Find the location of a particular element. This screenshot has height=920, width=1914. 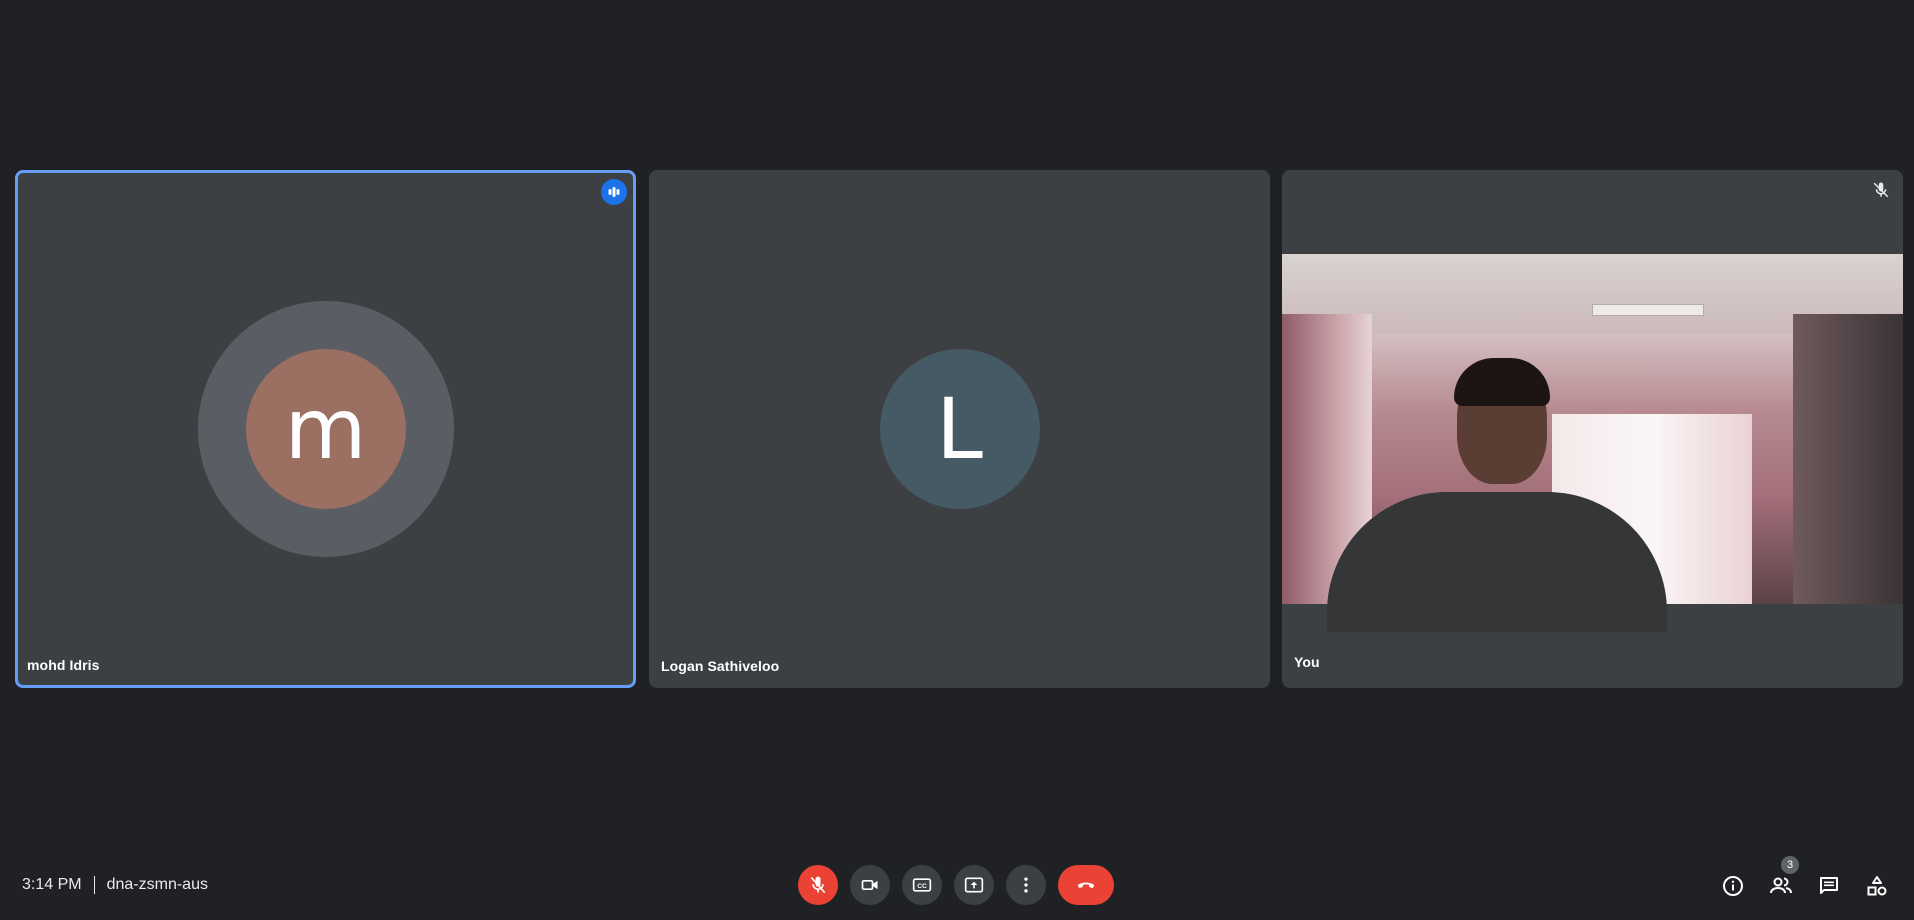

meeting-code: dna-zsmn-aus is located at coordinates (157, 884).